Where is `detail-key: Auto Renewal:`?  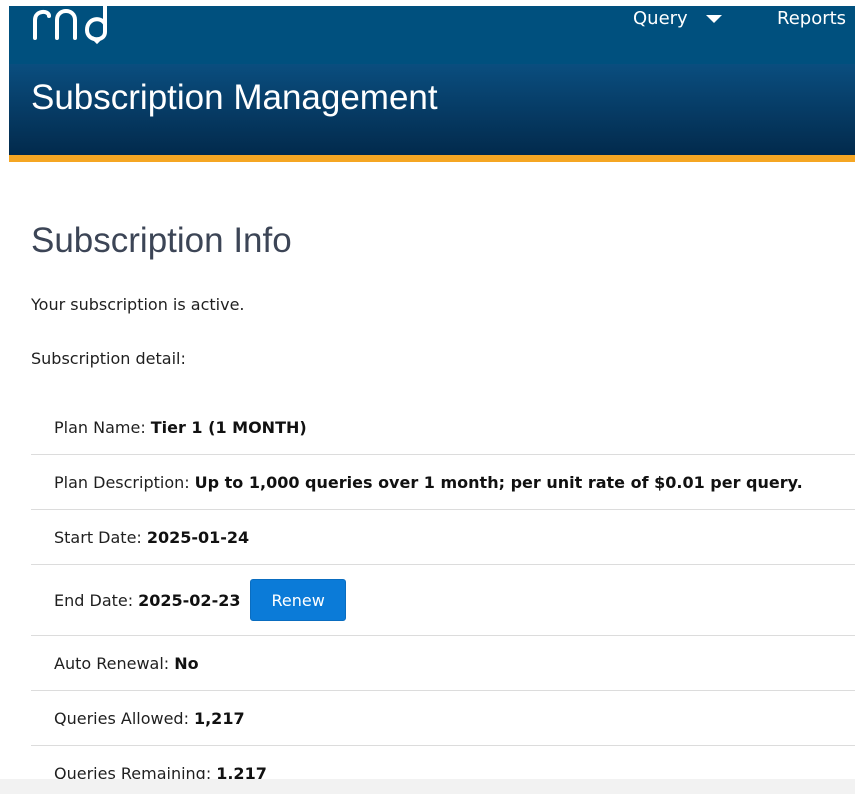 detail-key: Auto Renewal: is located at coordinates (112, 663).